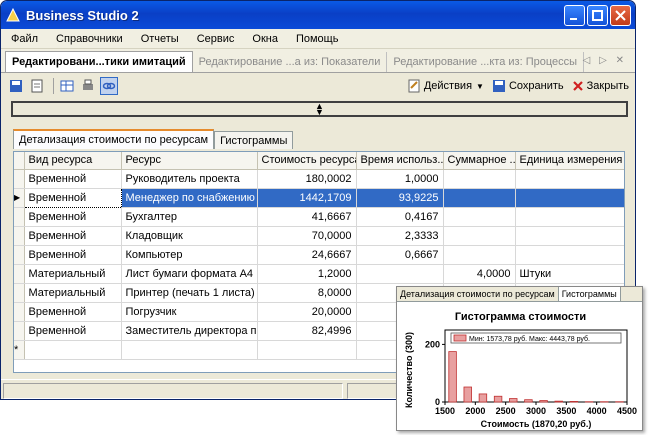 The image size is (650, 435). Describe the element at coordinates (480, 86) in the screenshot. I see `chevron-down-icon: ▼` at that location.